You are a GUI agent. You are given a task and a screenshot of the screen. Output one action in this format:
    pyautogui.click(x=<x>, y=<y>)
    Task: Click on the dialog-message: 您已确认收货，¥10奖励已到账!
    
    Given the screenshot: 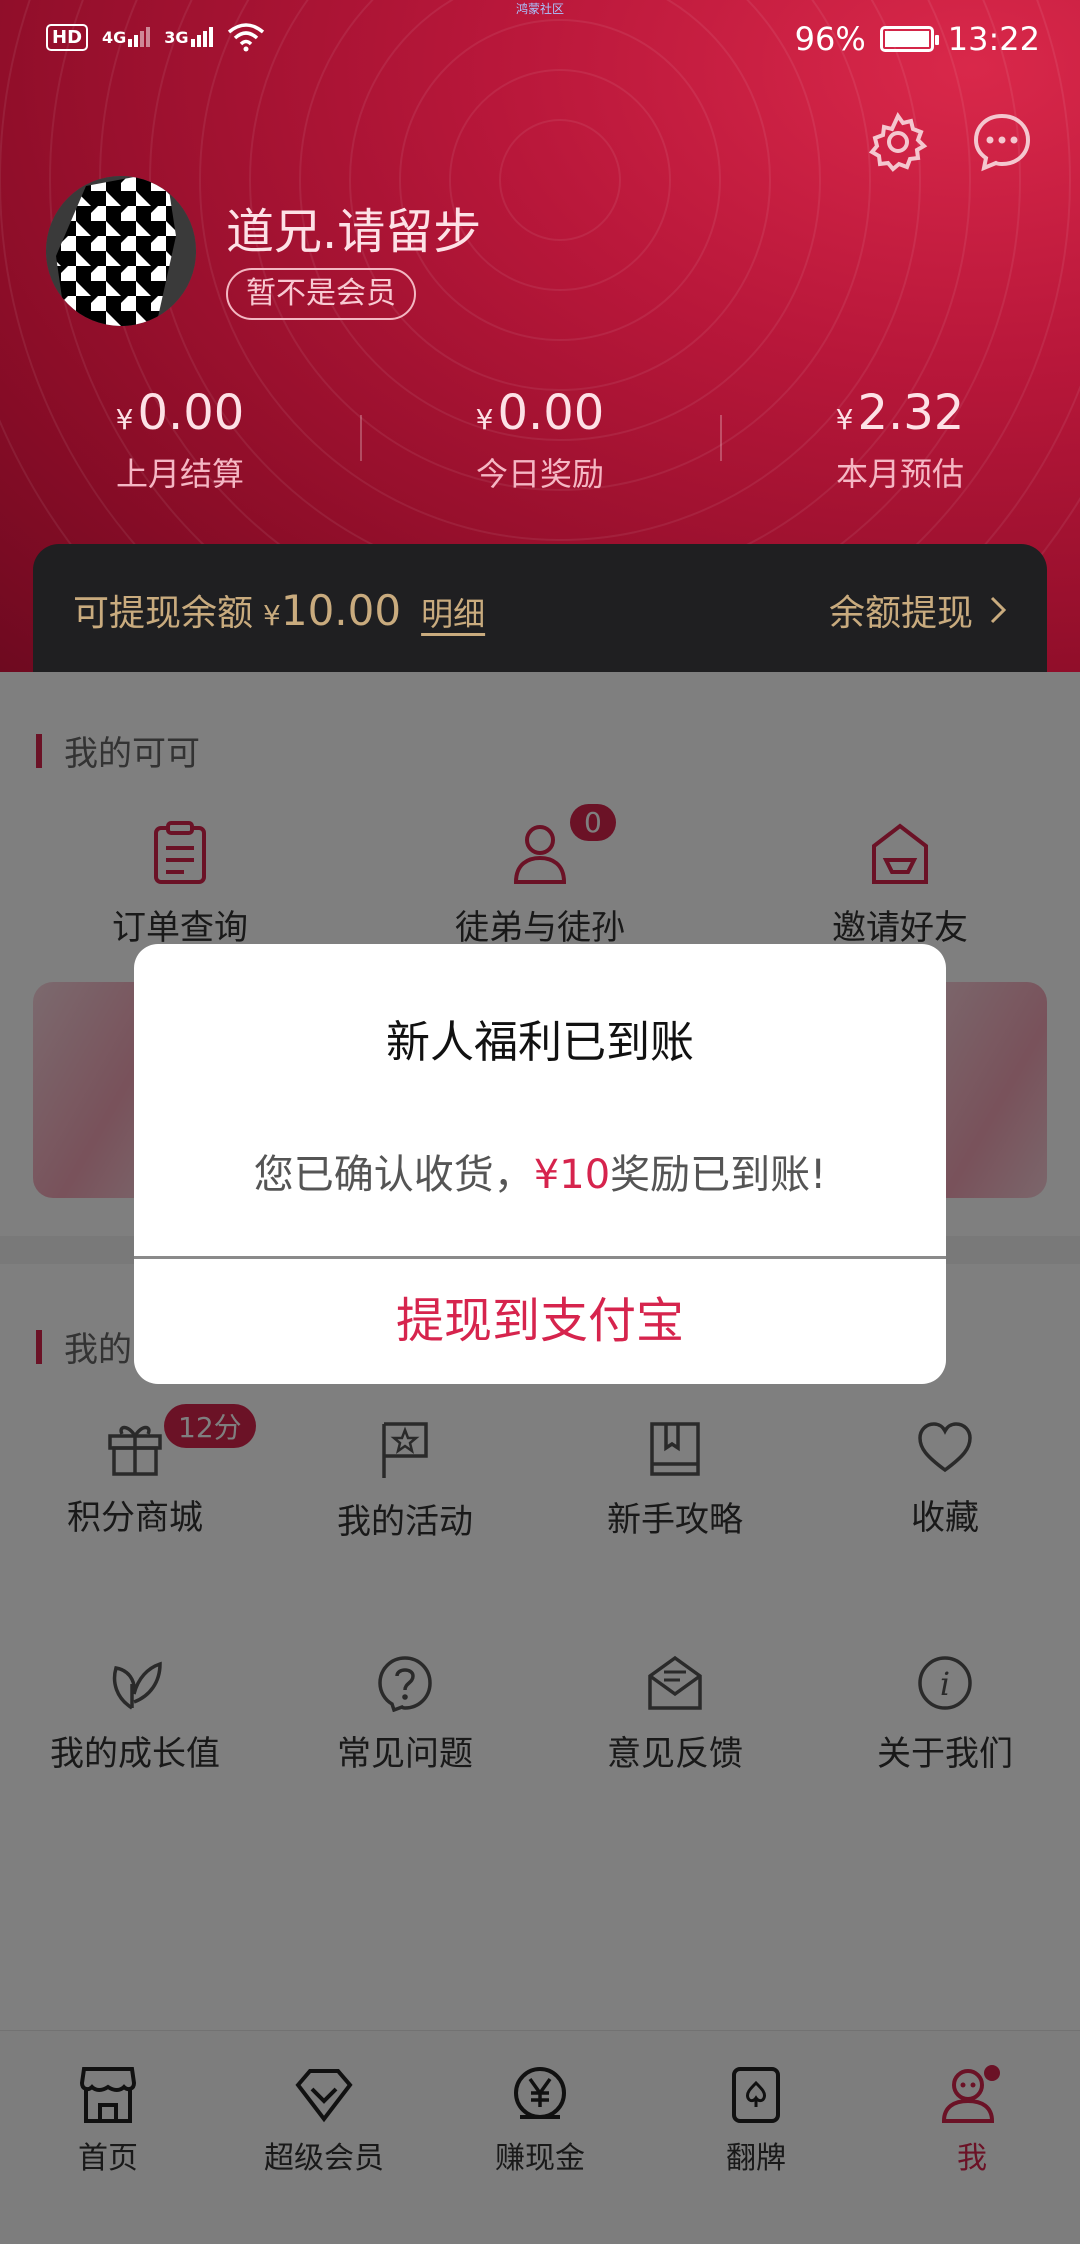 What is the action you would take?
    pyautogui.click(x=540, y=1175)
    